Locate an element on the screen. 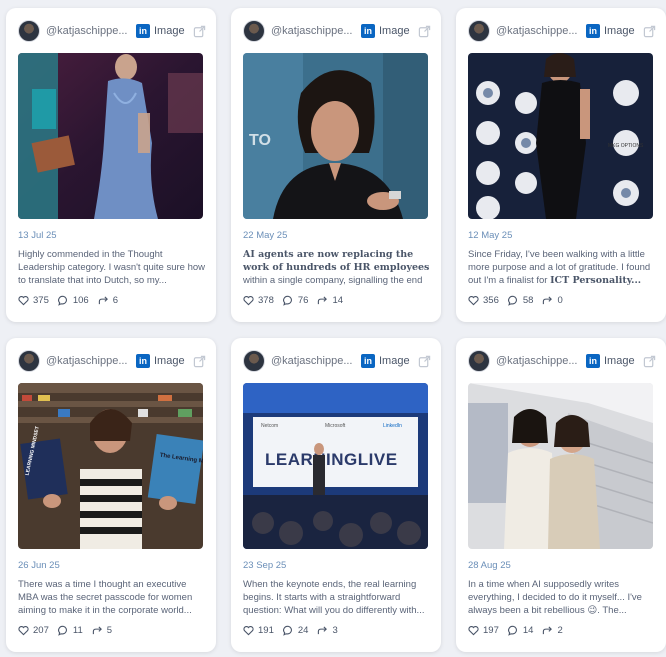 The image size is (666, 657). post-stats: 378 76 14 is located at coordinates (297, 300).